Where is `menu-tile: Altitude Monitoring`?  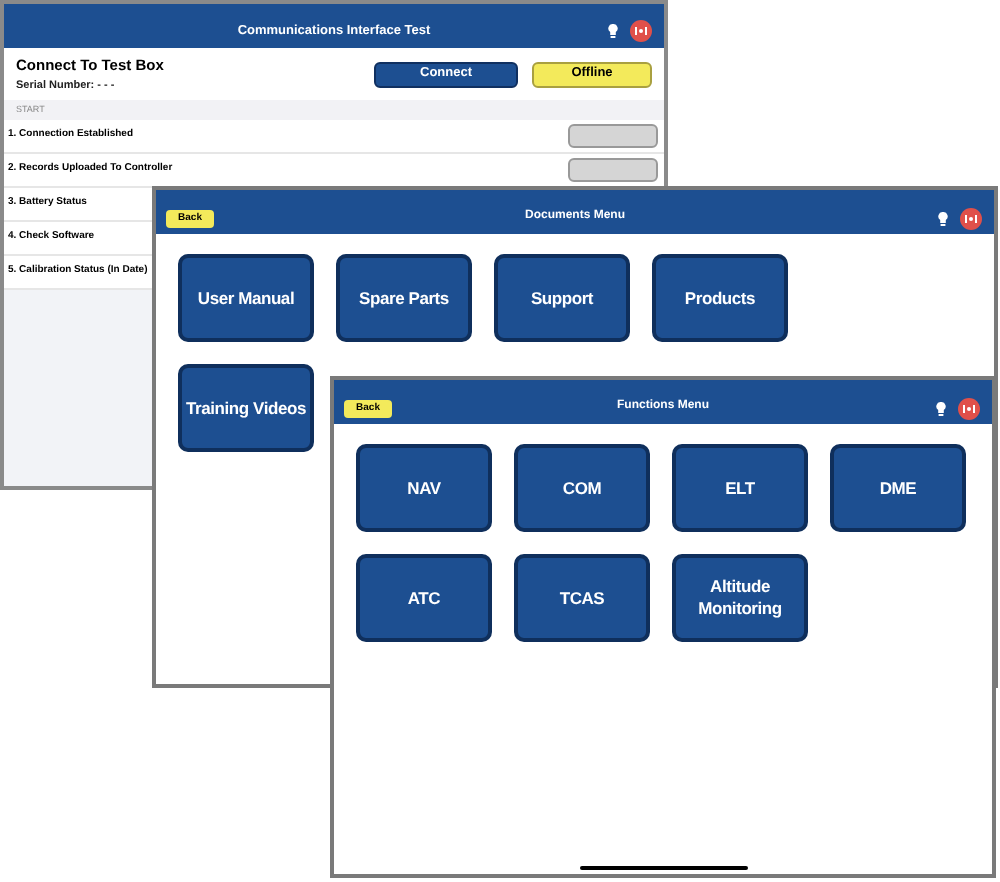 menu-tile: Altitude Monitoring is located at coordinates (740, 598).